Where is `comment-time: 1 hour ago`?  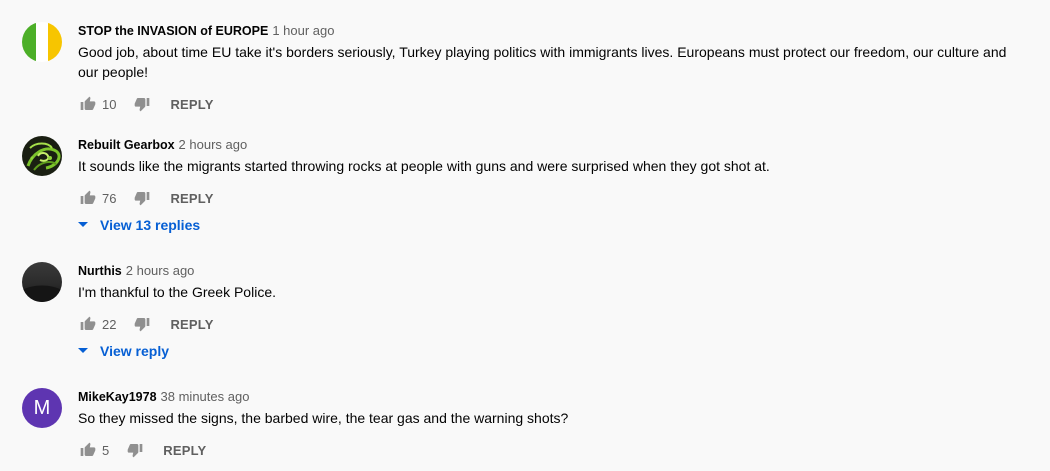 comment-time: 1 hour ago is located at coordinates (303, 30).